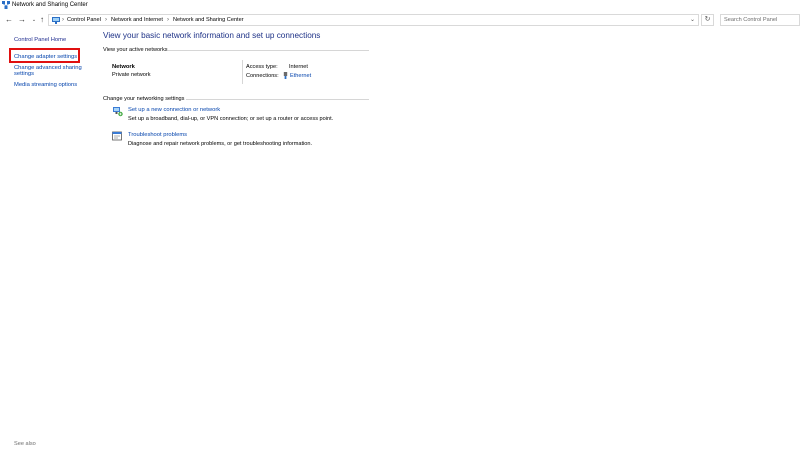 The image size is (800, 450). I want to click on refresh-button: ↻, so click(707, 20).